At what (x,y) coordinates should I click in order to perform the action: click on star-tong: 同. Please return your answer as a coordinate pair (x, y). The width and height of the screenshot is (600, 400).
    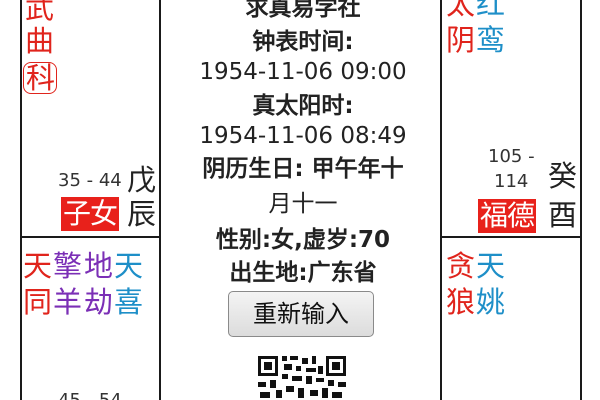
    Looking at the image, I should click on (37, 302).